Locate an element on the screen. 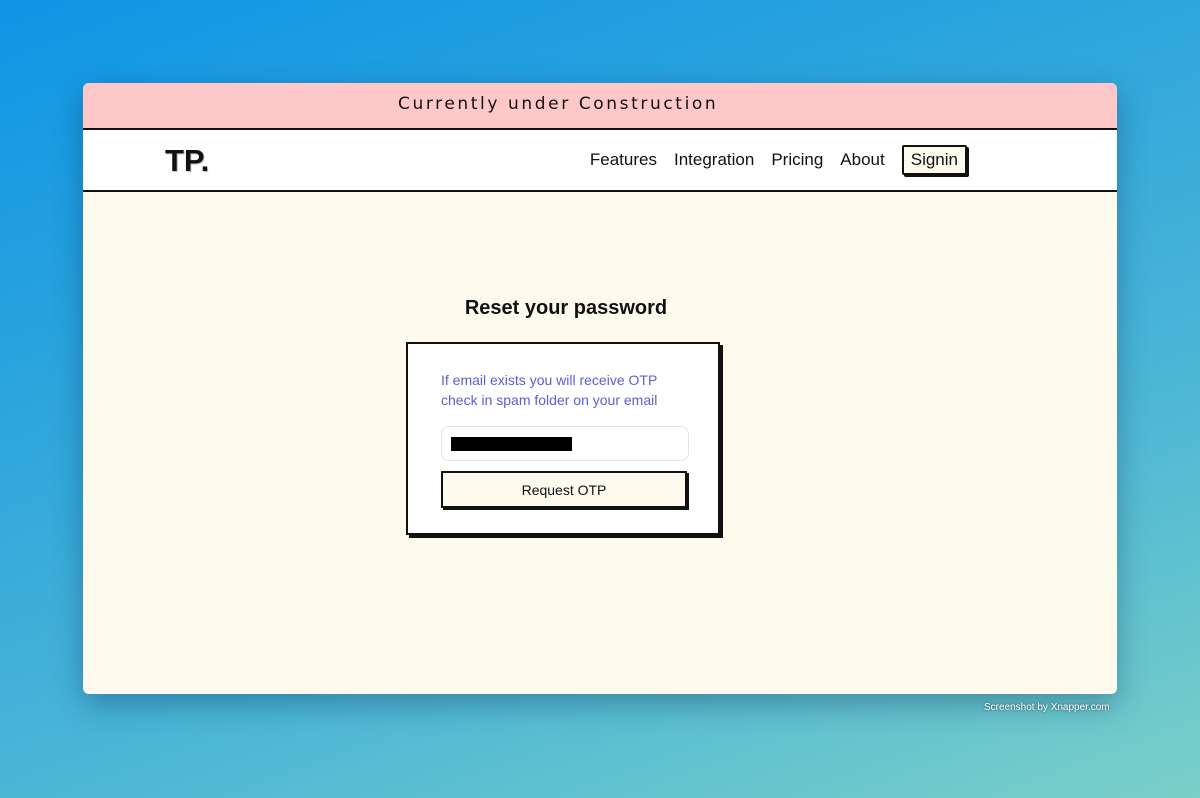  nav-link-pricing: Pricing is located at coordinates (797, 160).